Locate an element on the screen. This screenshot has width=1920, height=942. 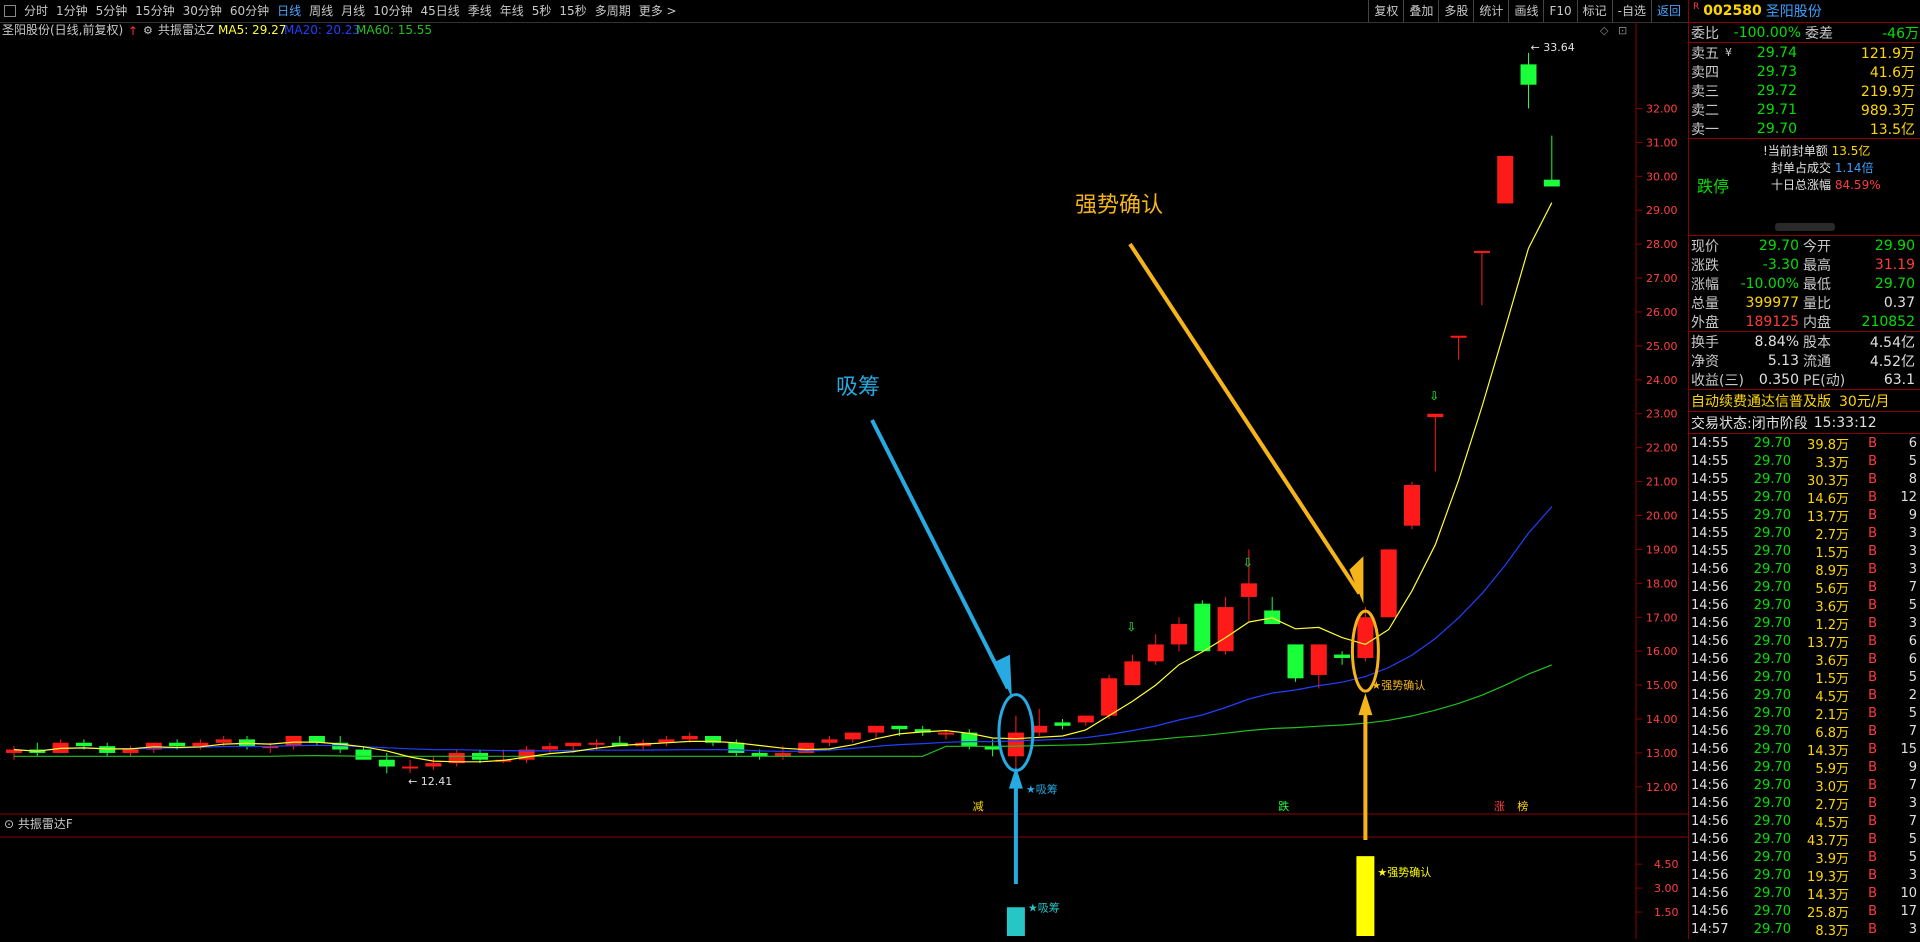
tick-volume: 14.3万 is located at coordinates (1828, 751).